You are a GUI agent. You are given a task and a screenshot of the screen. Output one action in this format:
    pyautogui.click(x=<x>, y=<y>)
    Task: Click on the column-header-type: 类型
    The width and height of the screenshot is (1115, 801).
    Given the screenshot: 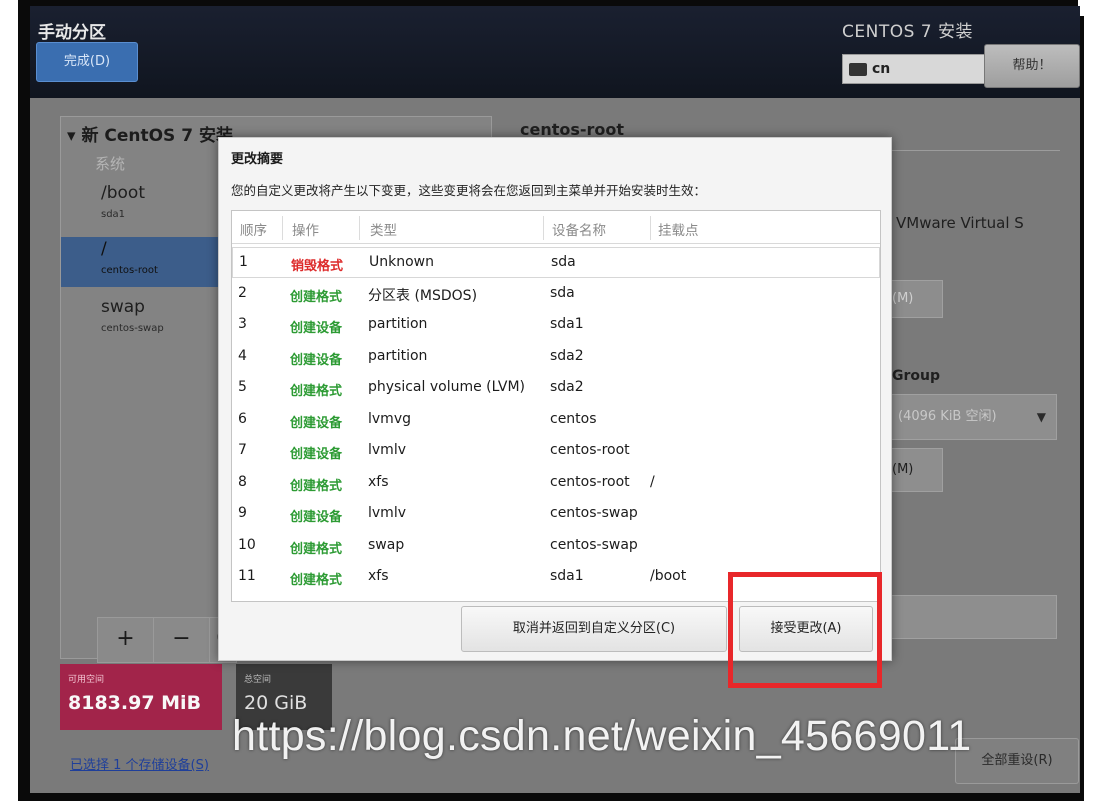 What is the action you would take?
    pyautogui.click(x=383, y=229)
    